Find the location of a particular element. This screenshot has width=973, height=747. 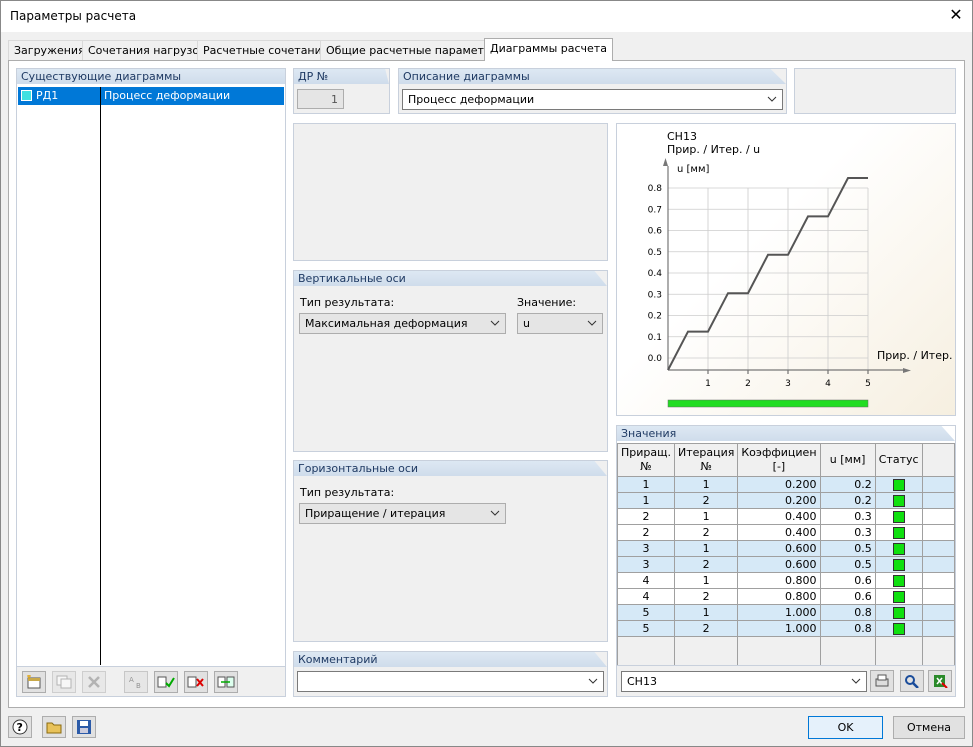

table-row: 1 2 0.200 0.2 is located at coordinates (786, 500).